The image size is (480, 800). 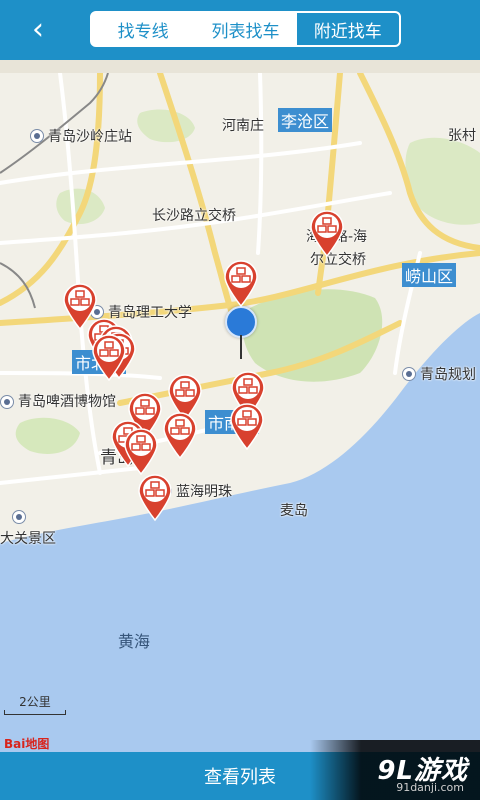 I want to click on map-label: 长沙路立交桥, so click(x=194, y=216).